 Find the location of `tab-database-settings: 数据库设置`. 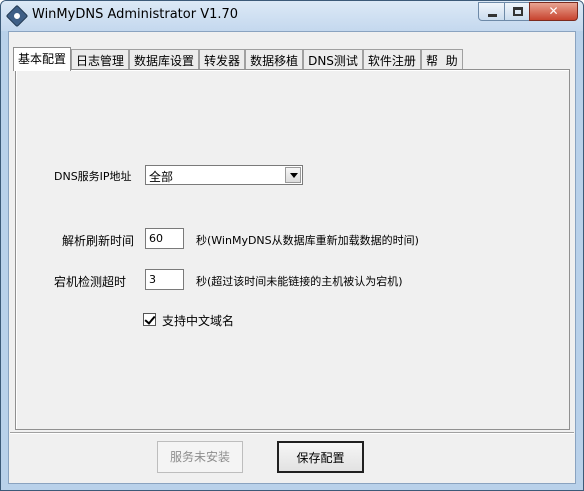

tab-database-settings: 数据库设置 is located at coordinates (164, 59).